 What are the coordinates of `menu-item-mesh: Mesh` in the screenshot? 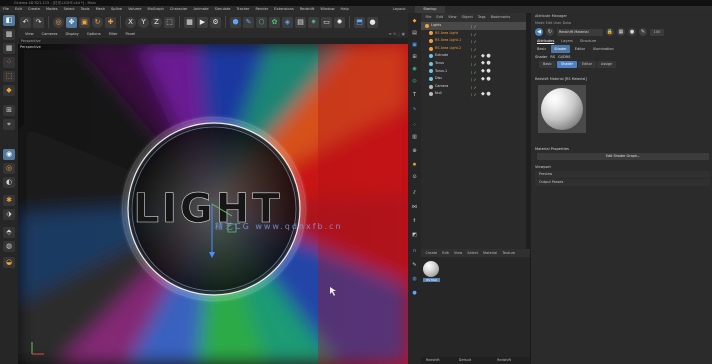 It's located at (100, 9).